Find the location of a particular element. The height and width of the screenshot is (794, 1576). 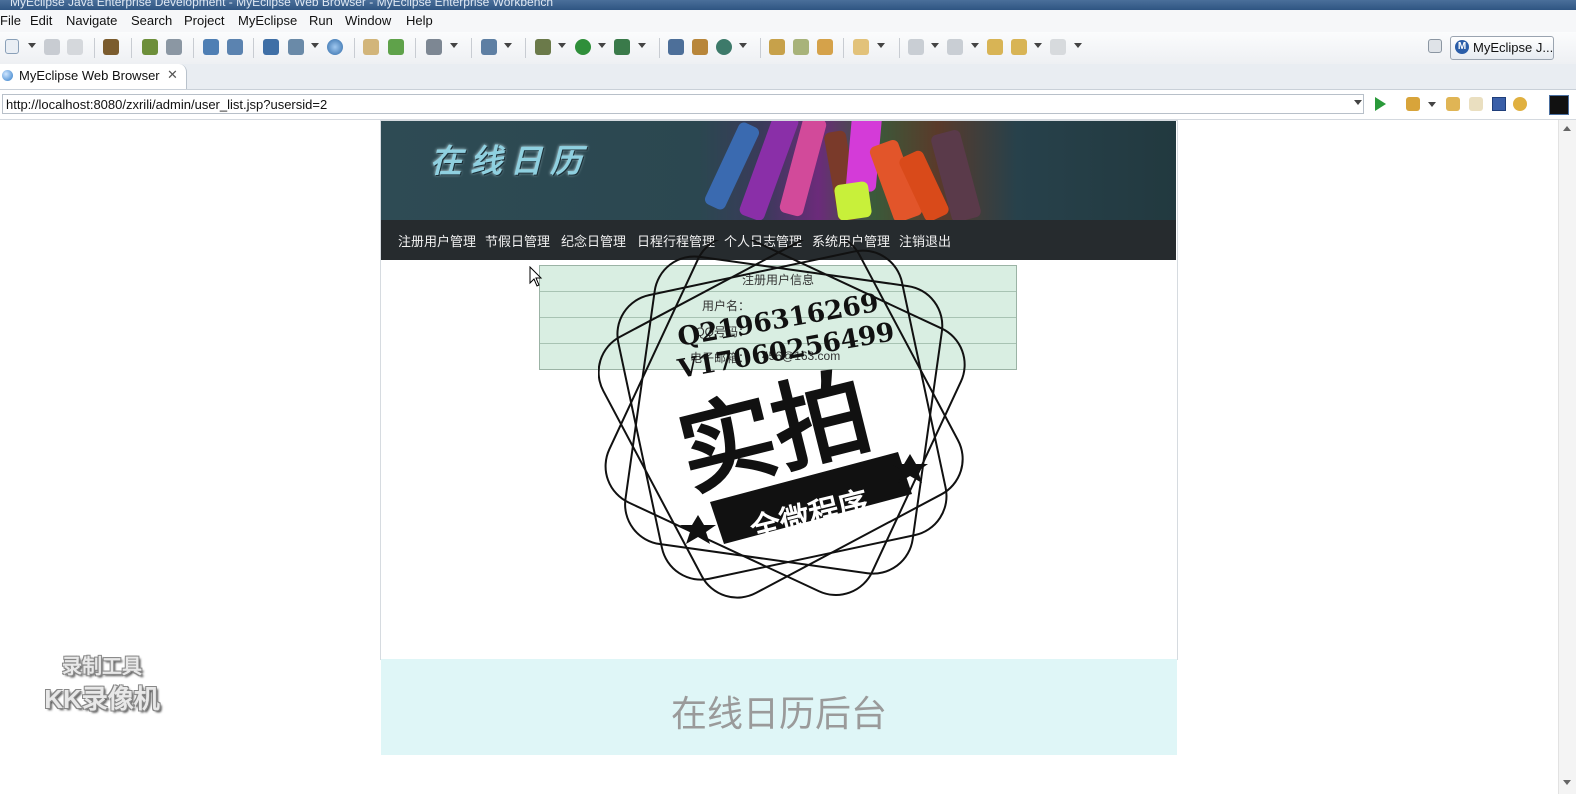

main-toolbar is located at coordinates (788, 48).